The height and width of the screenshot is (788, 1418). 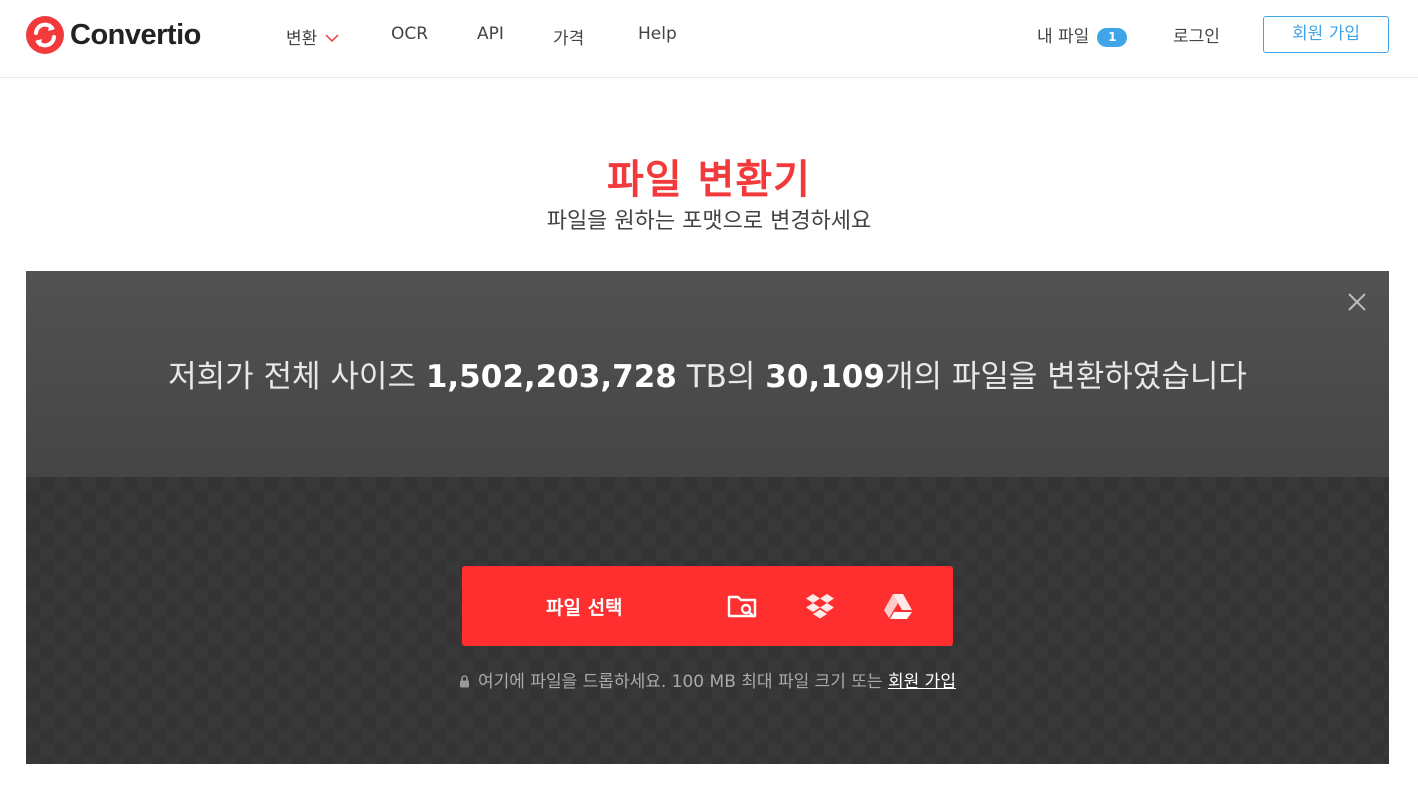 I want to click on choose-files-button: 파일 선택, so click(x=707, y=606).